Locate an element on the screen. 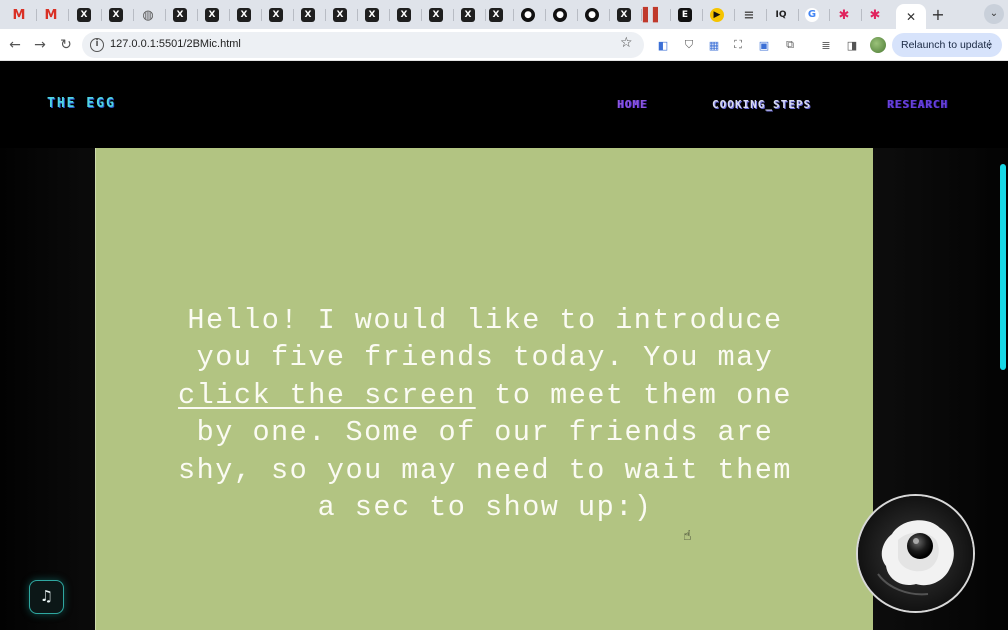  more-menu-icon: ⋮ is located at coordinates (989, 45).